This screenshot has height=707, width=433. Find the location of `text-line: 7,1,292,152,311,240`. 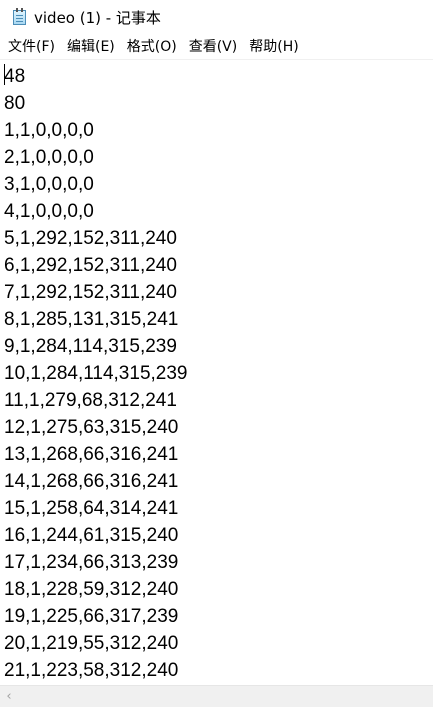

text-line: 7,1,292,152,311,240 is located at coordinates (90, 292).